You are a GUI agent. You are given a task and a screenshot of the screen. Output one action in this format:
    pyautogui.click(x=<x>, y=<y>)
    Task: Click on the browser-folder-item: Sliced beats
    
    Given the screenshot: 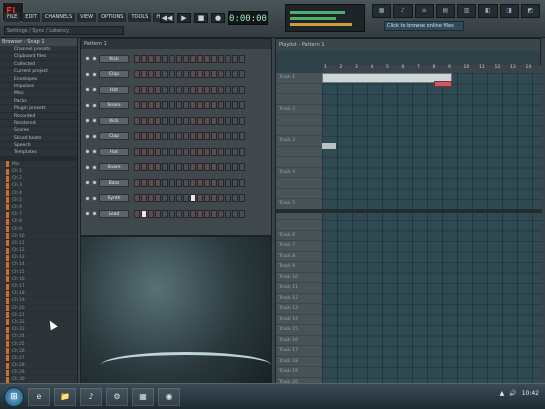 What is the action you would take?
    pyautogui.click(x=38, y=139)
    